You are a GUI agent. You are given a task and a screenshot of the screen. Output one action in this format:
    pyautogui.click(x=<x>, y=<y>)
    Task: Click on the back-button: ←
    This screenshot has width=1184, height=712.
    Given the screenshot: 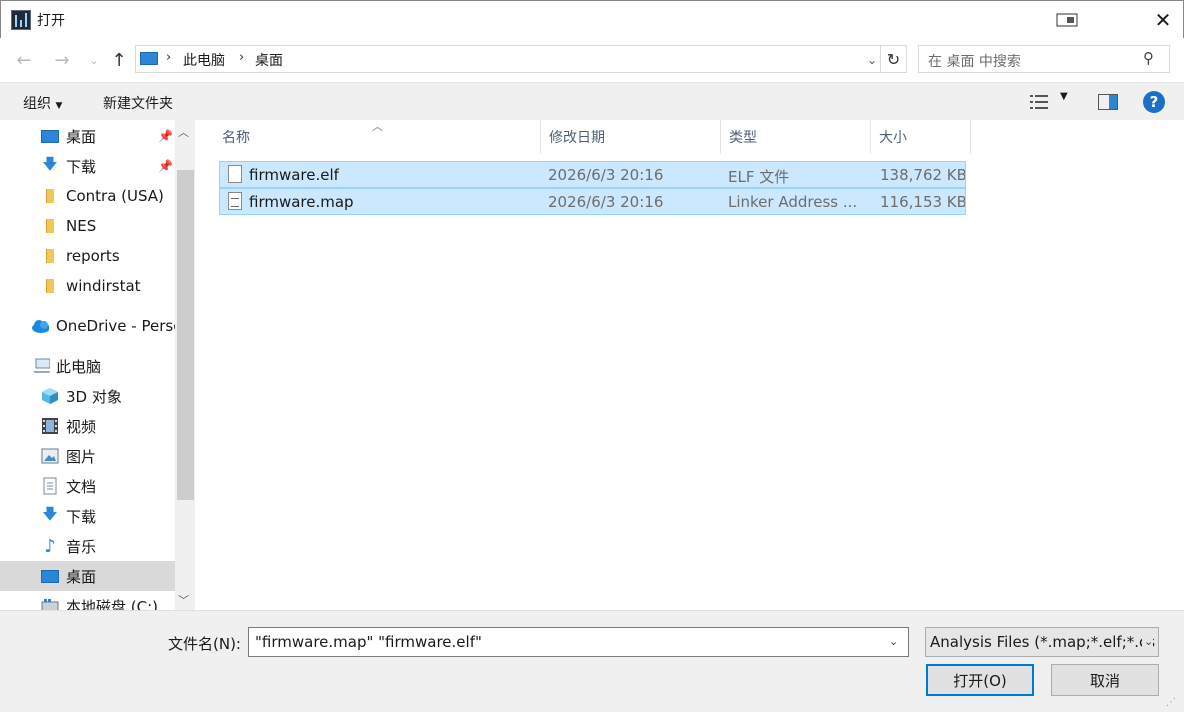 What is the action you would take?
    pyautogui.click(x=24, y=60)
    